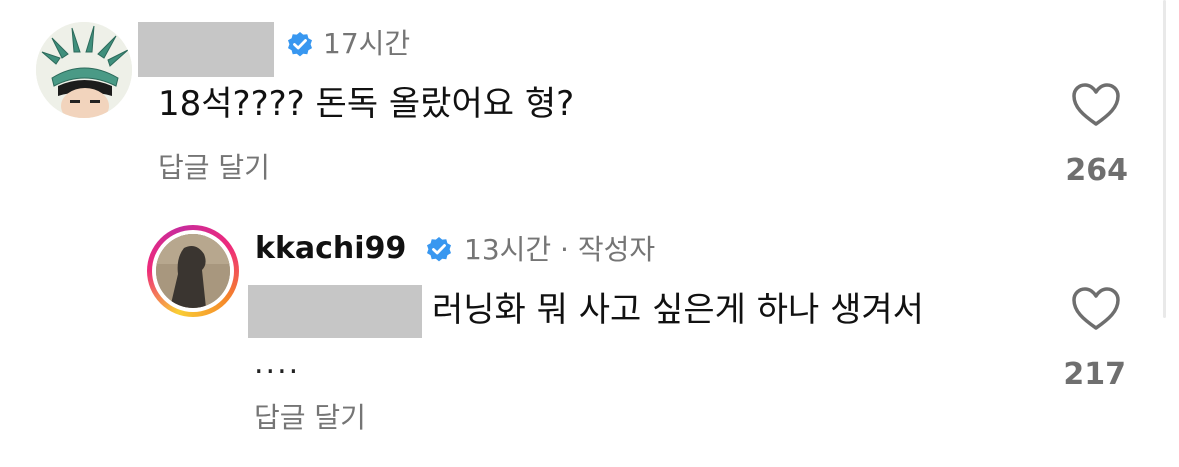 The image size is (1179, 467). What do you see at coordinates (206, 49) in the screenshot?
I see `redacted-username` at bounding box center [206, 49].